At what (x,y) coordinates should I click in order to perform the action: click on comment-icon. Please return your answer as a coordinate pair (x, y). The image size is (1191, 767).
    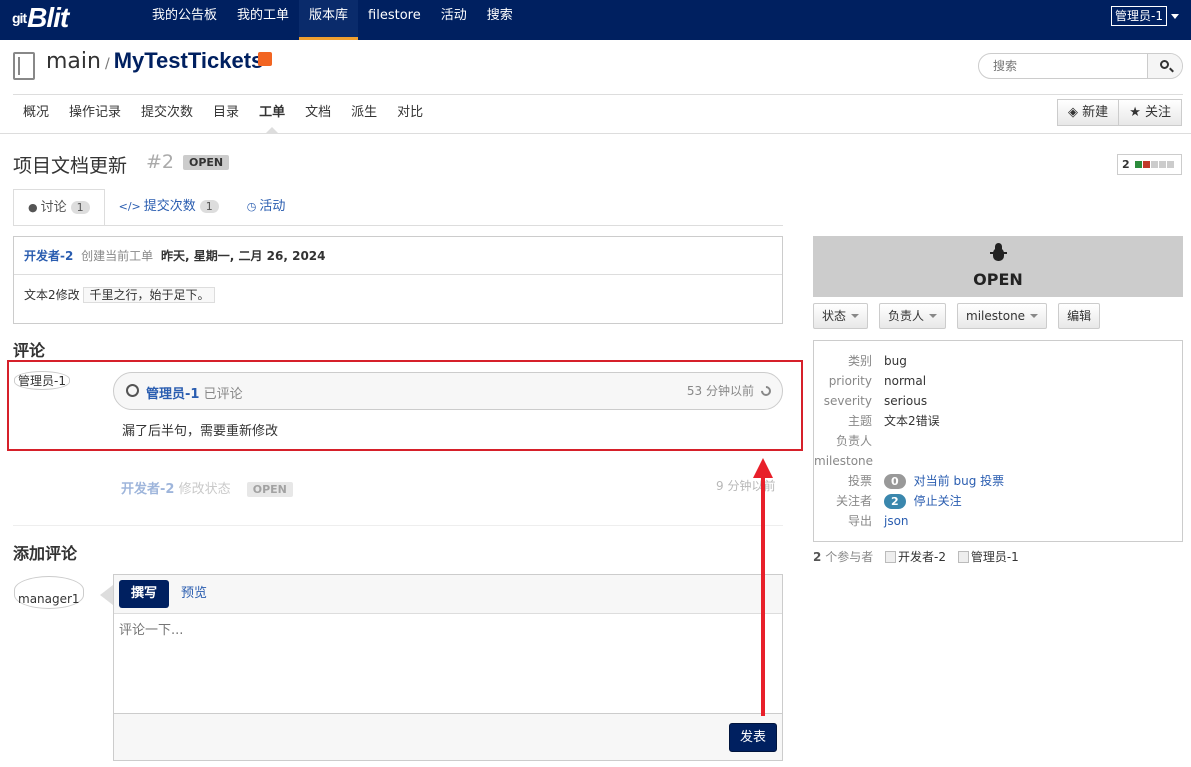
    Looking at the image, I should click on (132, 390).